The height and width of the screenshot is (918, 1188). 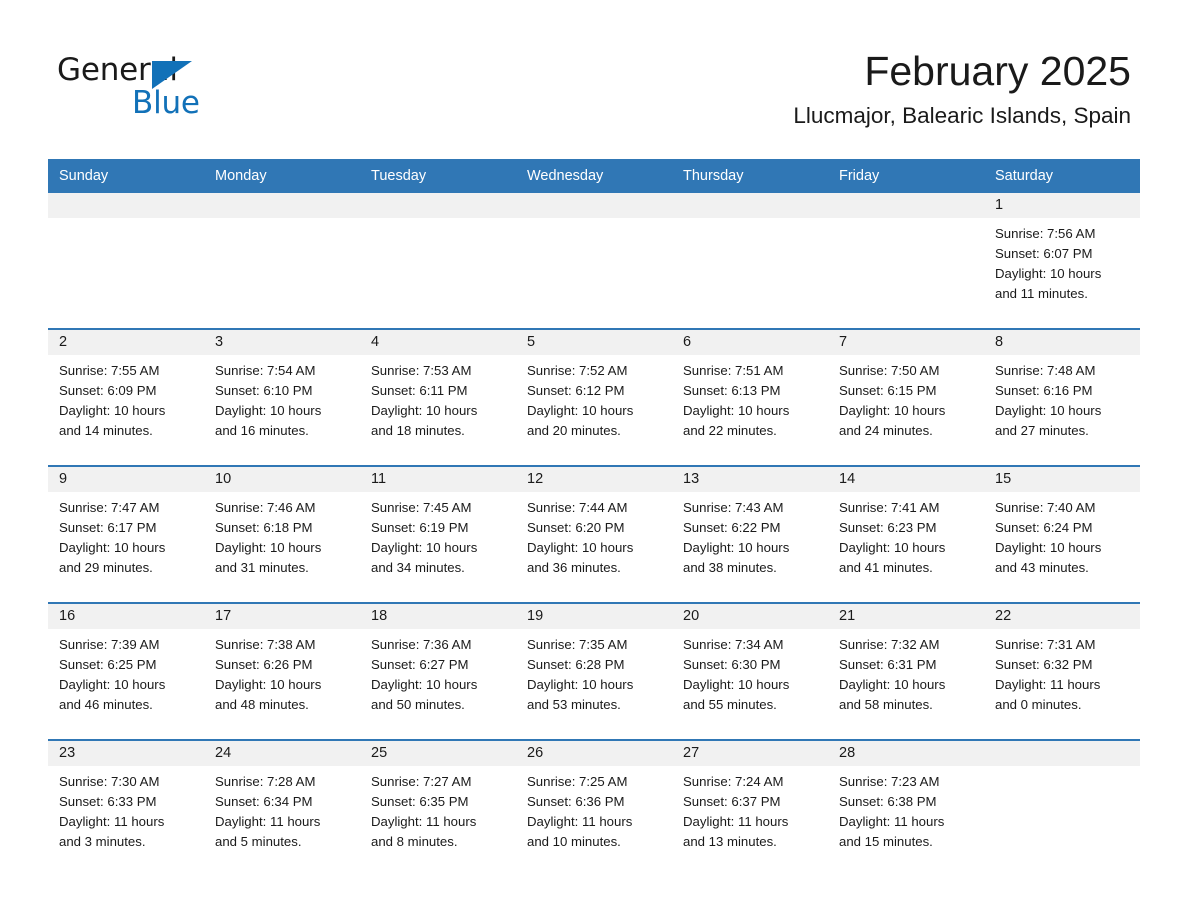 What do you see at coordinates (750, 616) in the screenshot?
I see `day-number: 20` at bounding box center [750, 616].